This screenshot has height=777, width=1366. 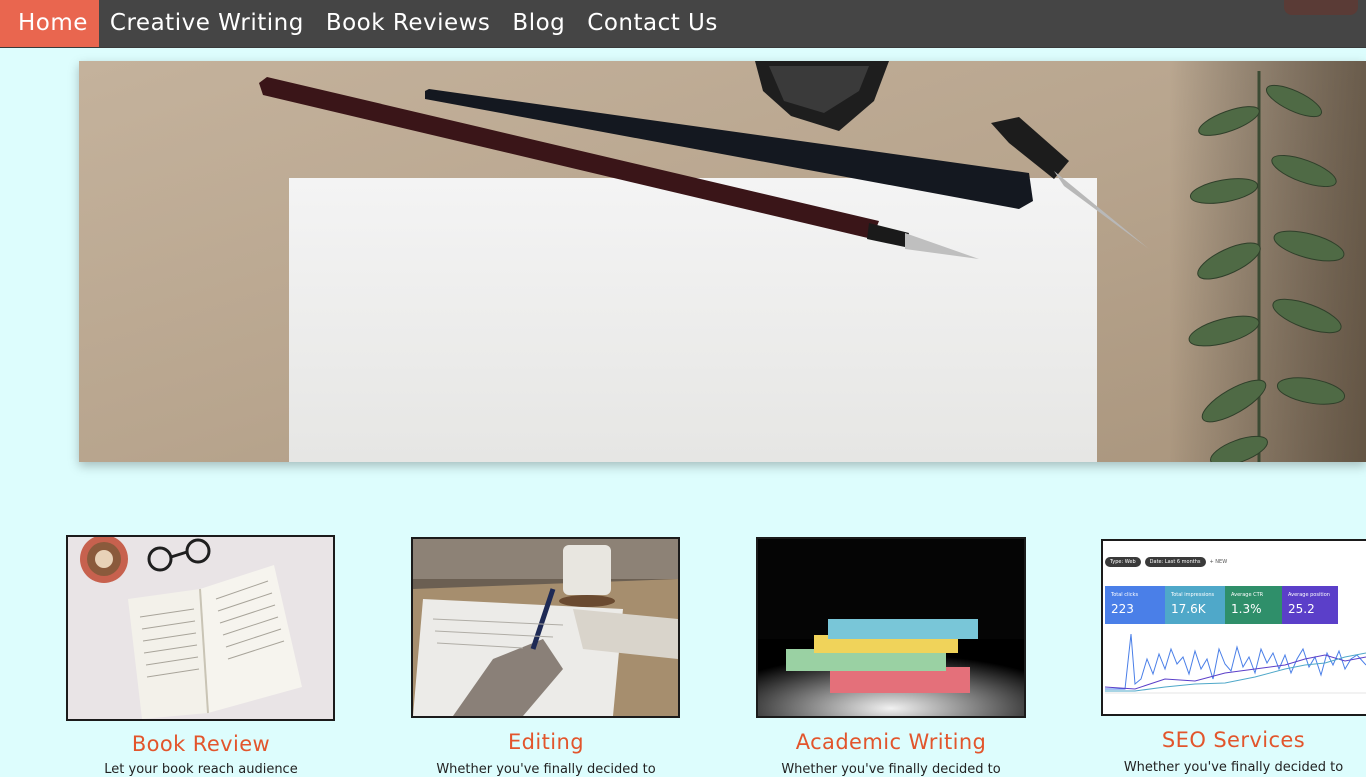 I want to click on card-image-editing, so click(x=545, y=627).